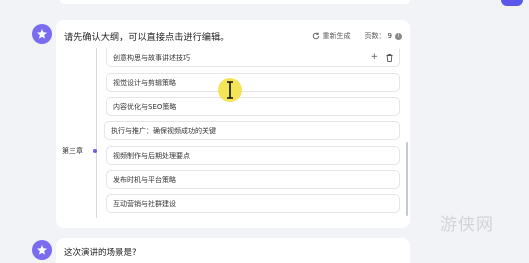 This screenshot has height=263, width=529. Describe the element at coordinates (398, 36) in the screenshot. I see `info-icon: i` at that location.